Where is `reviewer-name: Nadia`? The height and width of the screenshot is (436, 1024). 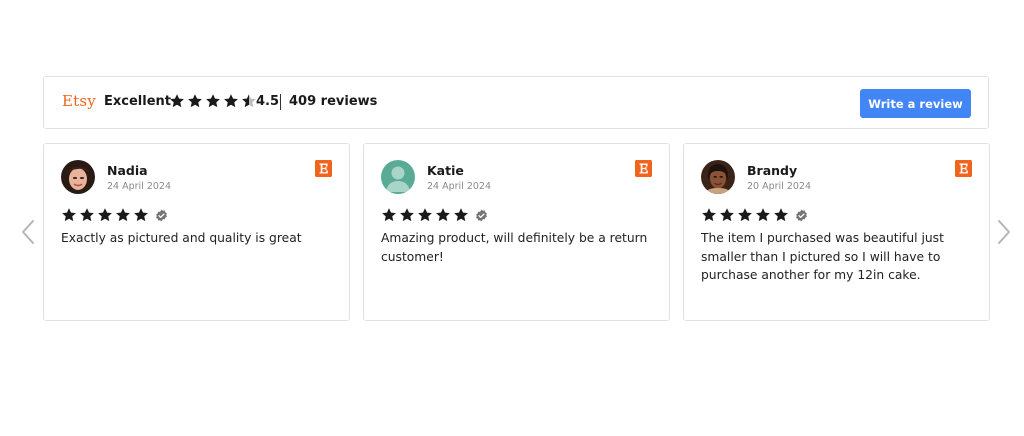
reviewer-name: Nadia is located at coordinates (127, 170).